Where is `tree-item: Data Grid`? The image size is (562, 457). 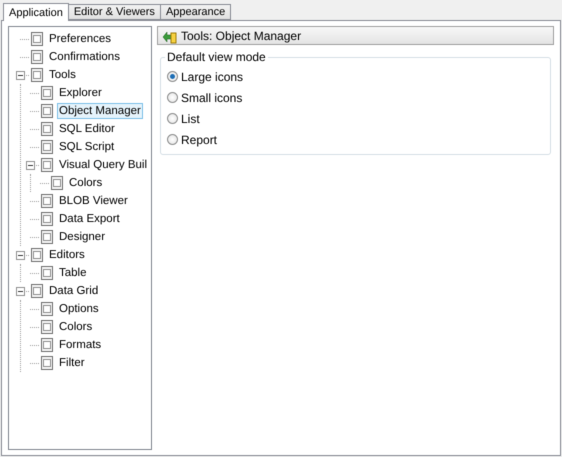 tree-item: Data Grid is located at coordinates (73, 291).